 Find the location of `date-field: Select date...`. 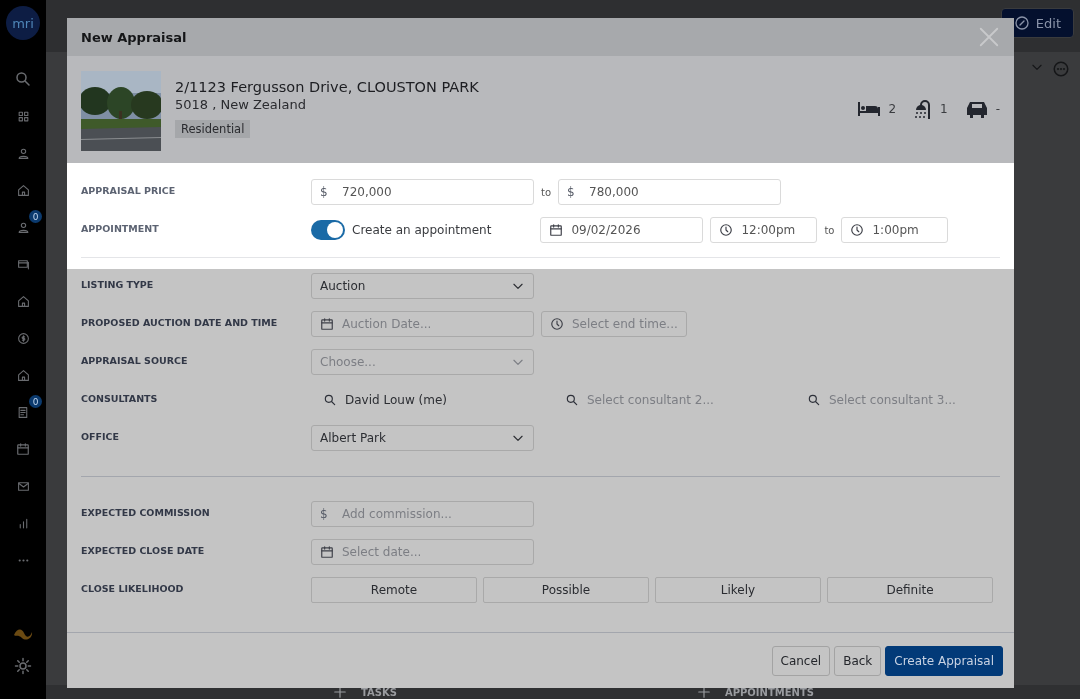

date-field: Select date... is located at coordinates (422, 552).